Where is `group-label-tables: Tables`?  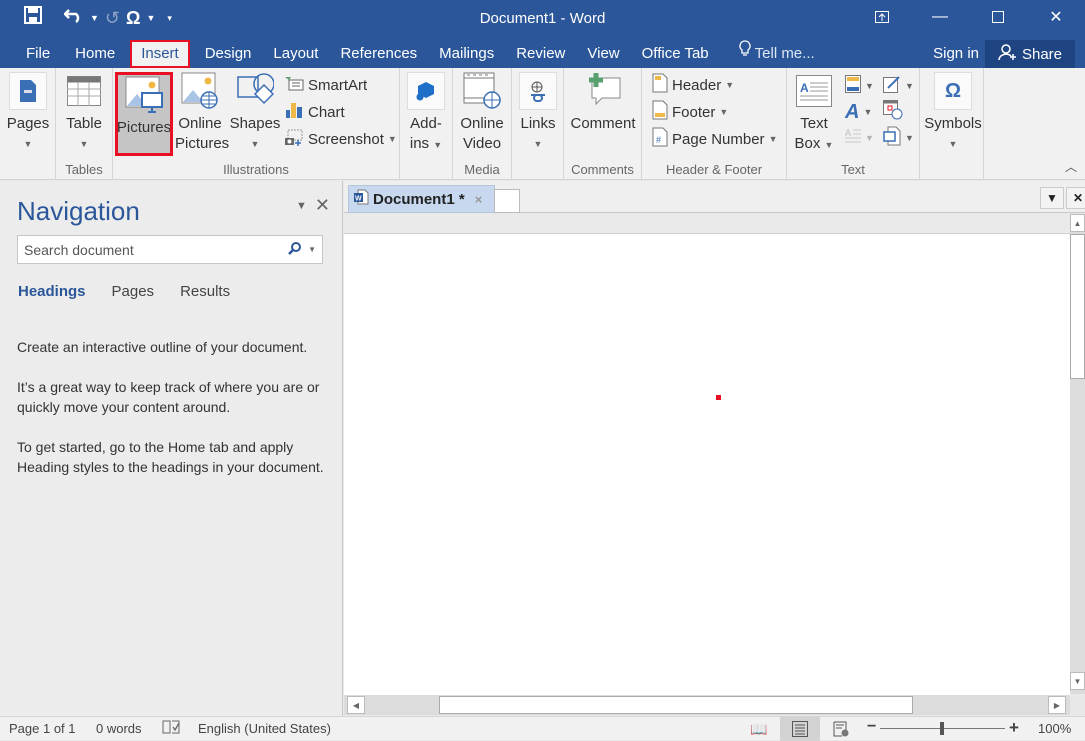 group-label-tables: Tables is located at coordinates (84, 169).